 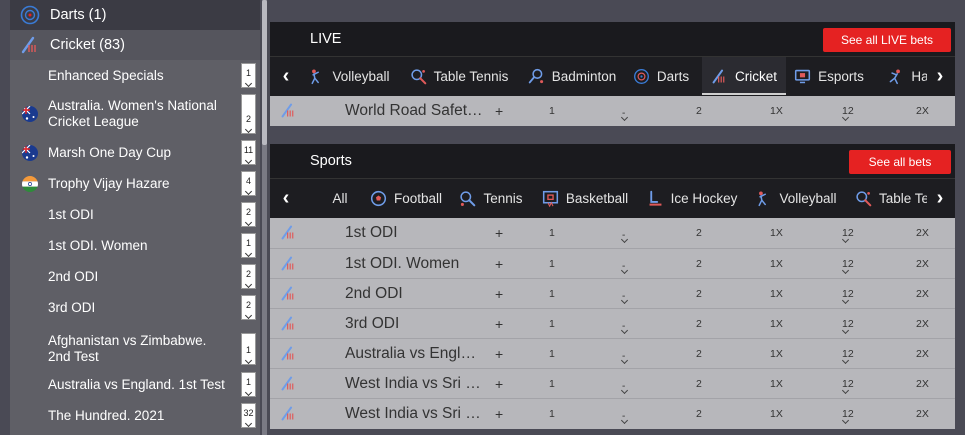 I want to click on see-all-live-bets-button: See all LIVE bets, so click(x=887, y=40).